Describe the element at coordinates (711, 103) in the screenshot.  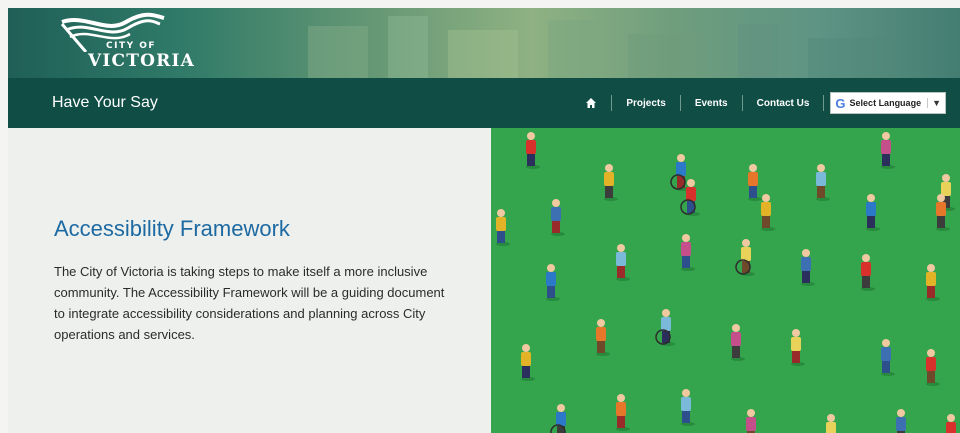
I see `nav-link-events: Events` at that location.